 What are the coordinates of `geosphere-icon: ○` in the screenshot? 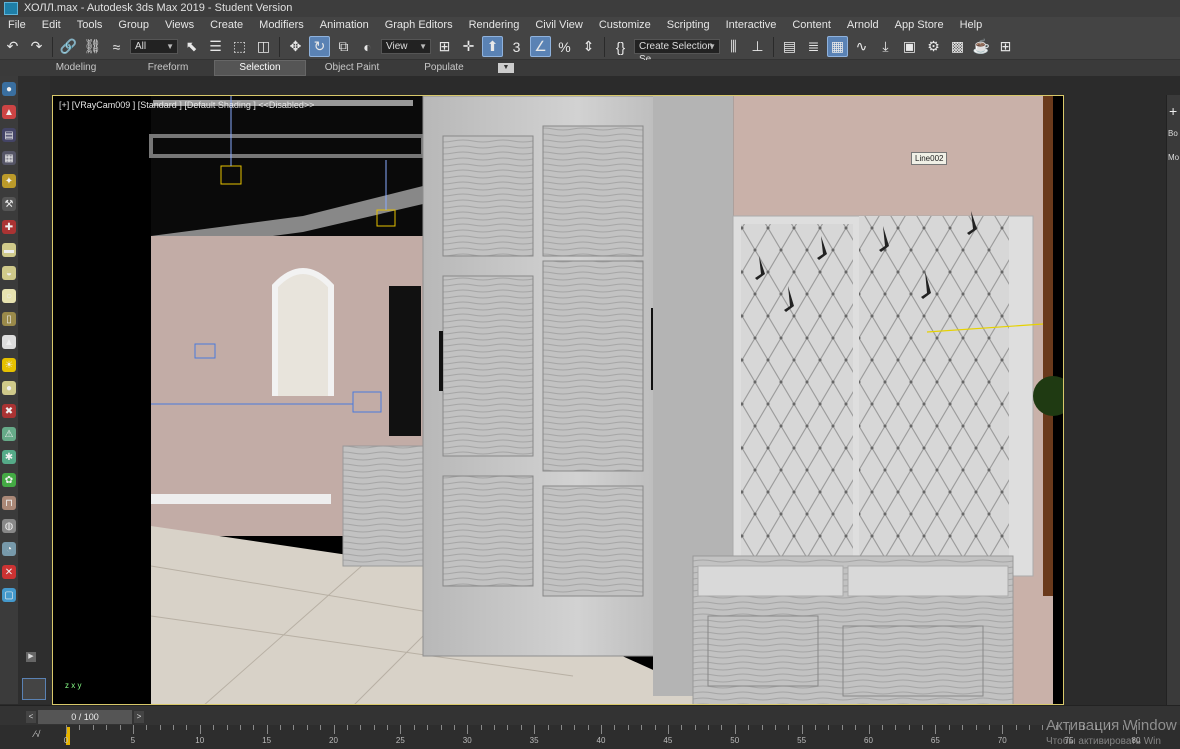 It's located at (9, 296).